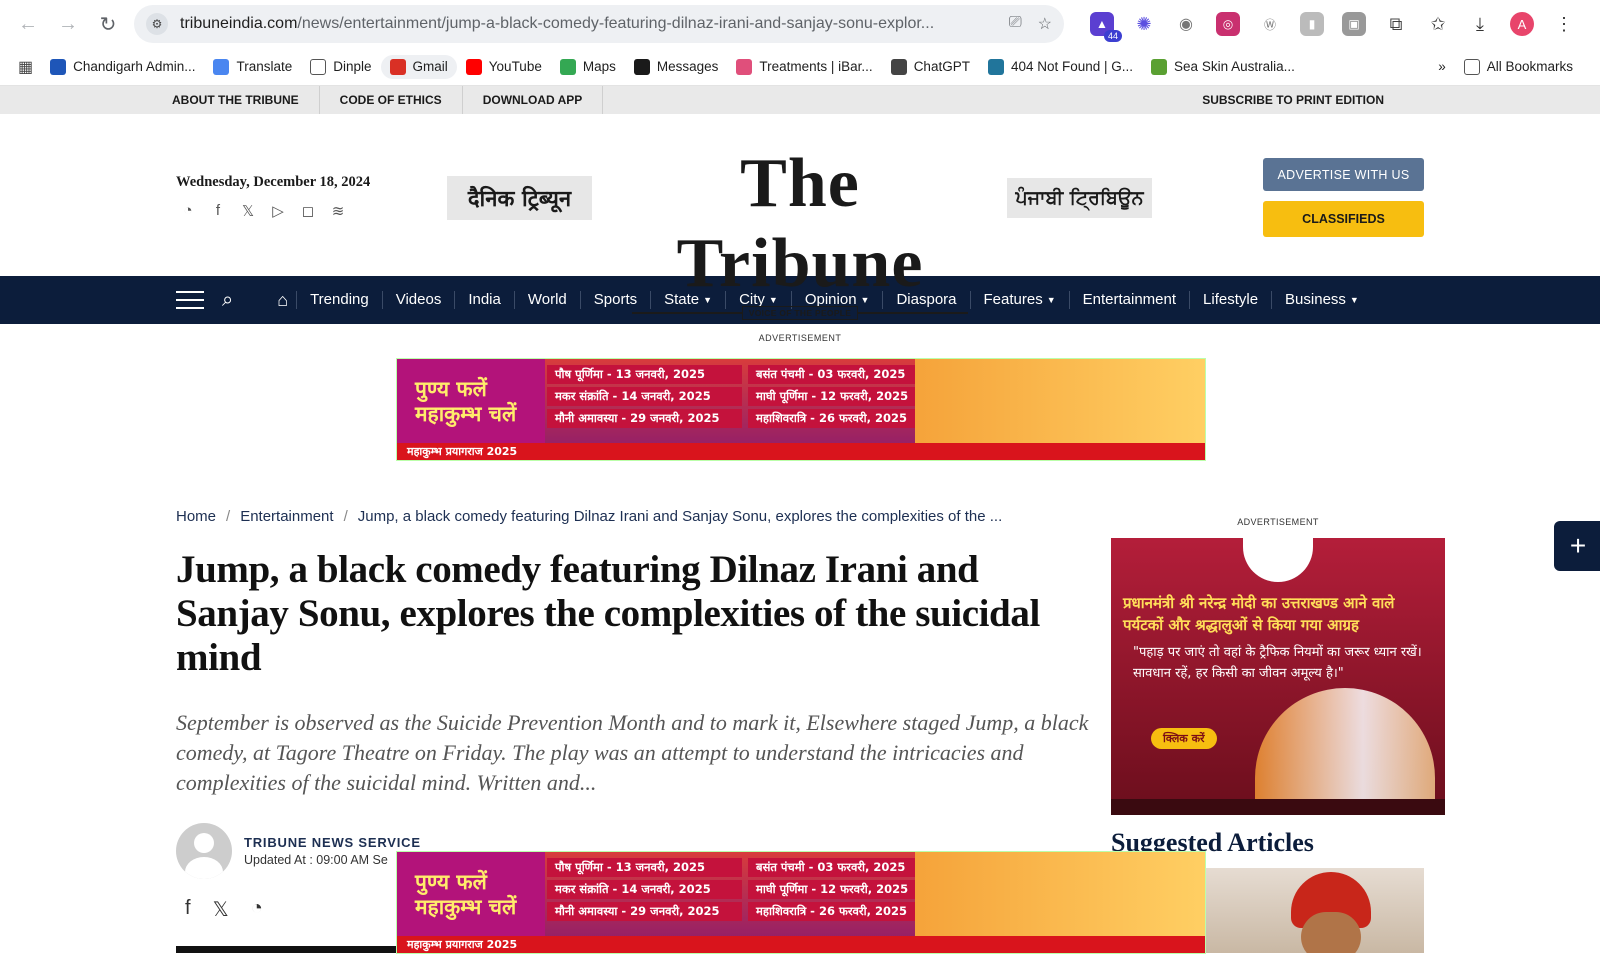 This screenshot has height=954, width=1600. Describe the element at coordinates (1438, 24) in the screenshot. I see `reading-list-icon: ✩` at that location.